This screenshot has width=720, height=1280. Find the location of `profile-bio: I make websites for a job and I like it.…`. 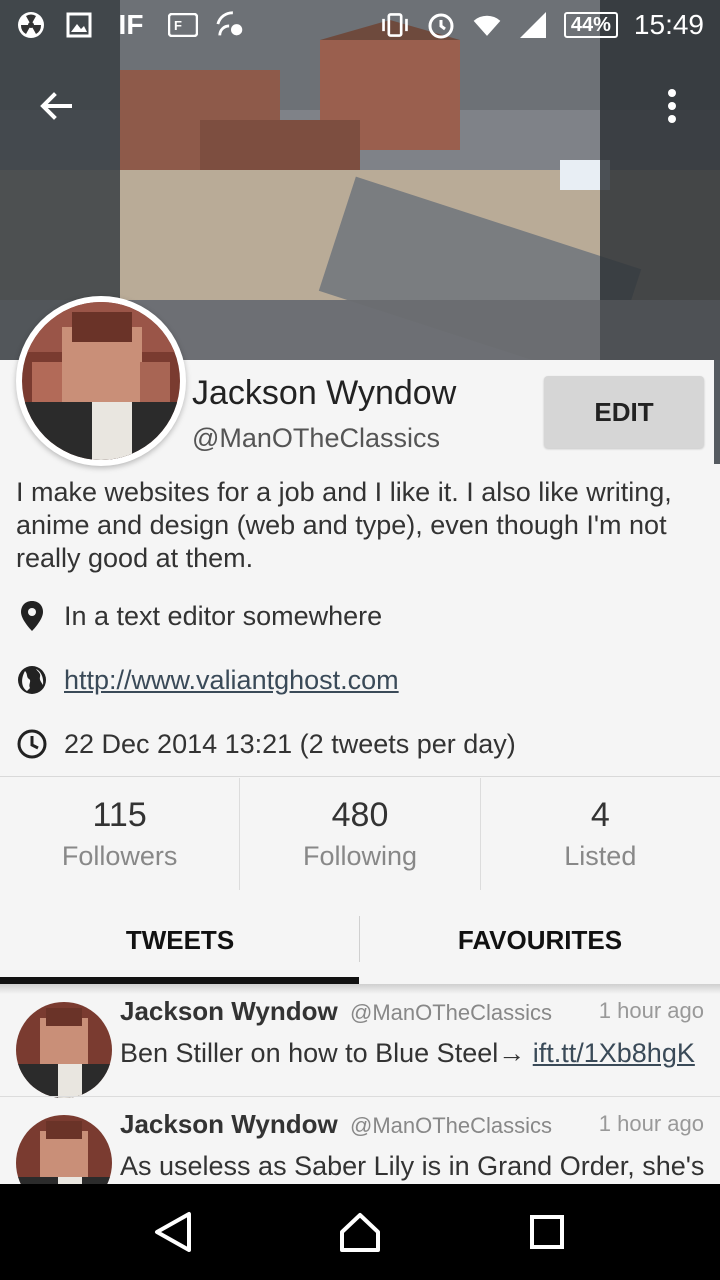

profile-bio: I make websites for a job and I like it.… is located at coordinates (344, 525).